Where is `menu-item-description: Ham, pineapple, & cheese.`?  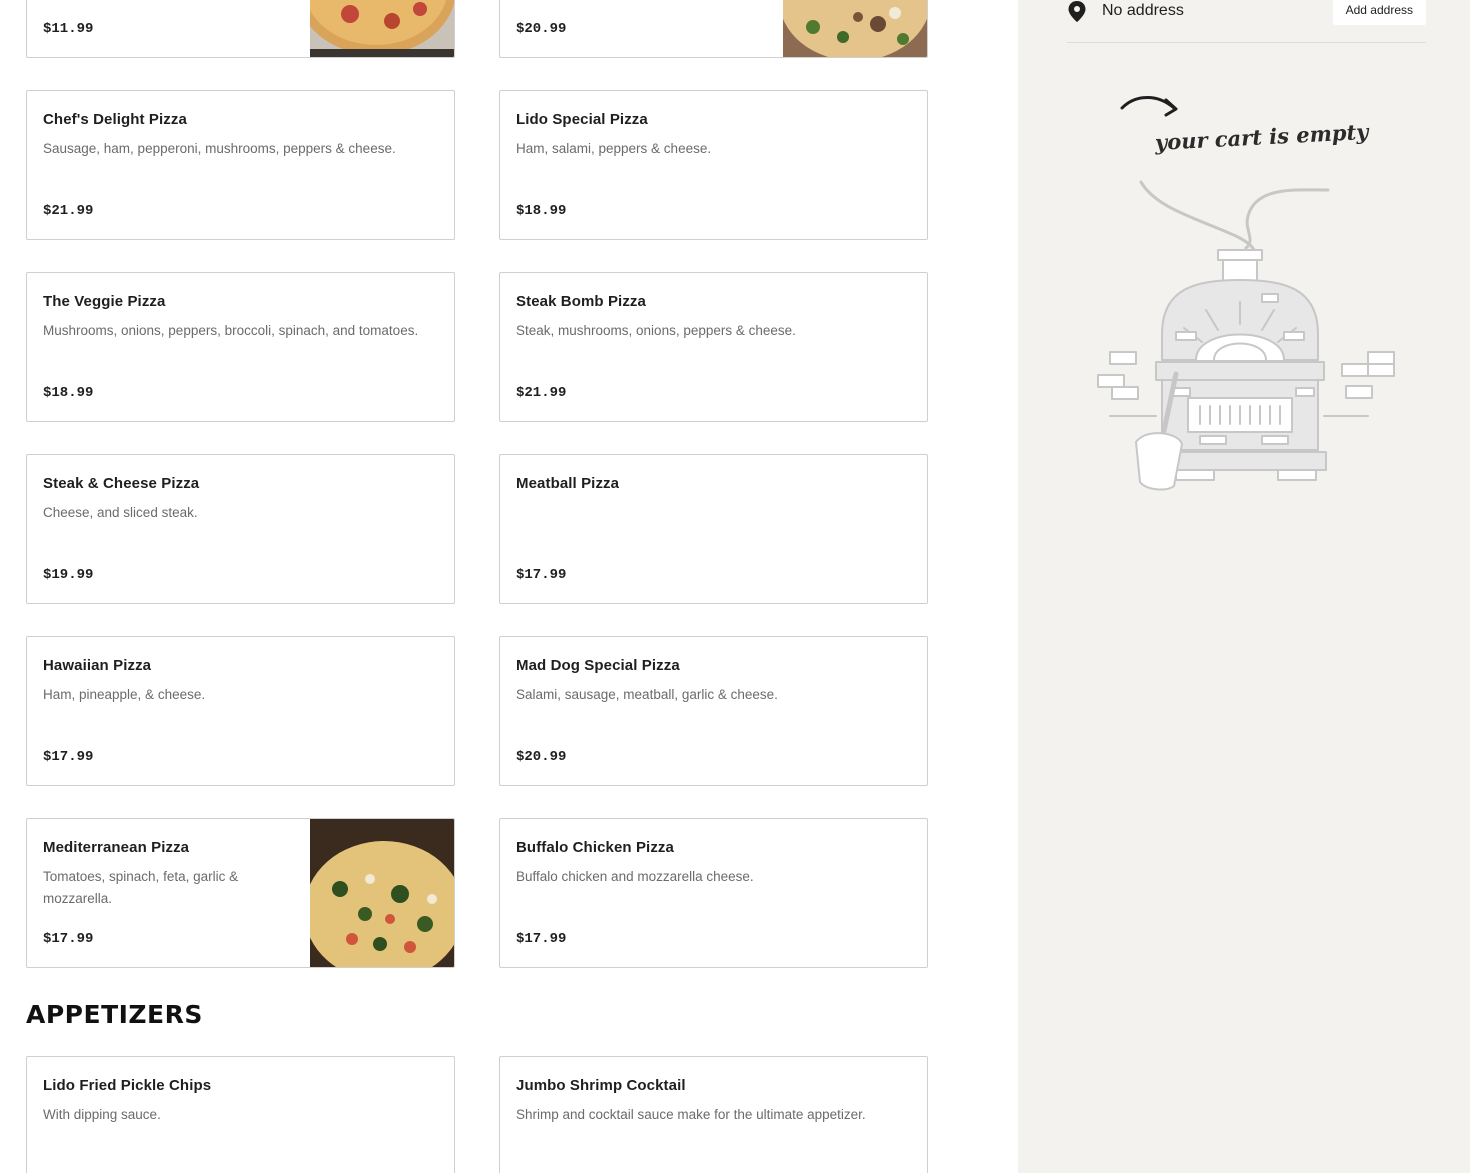 menu-item-description: Ham, pineapple, & cheese. is located at coordinates (124, 694).